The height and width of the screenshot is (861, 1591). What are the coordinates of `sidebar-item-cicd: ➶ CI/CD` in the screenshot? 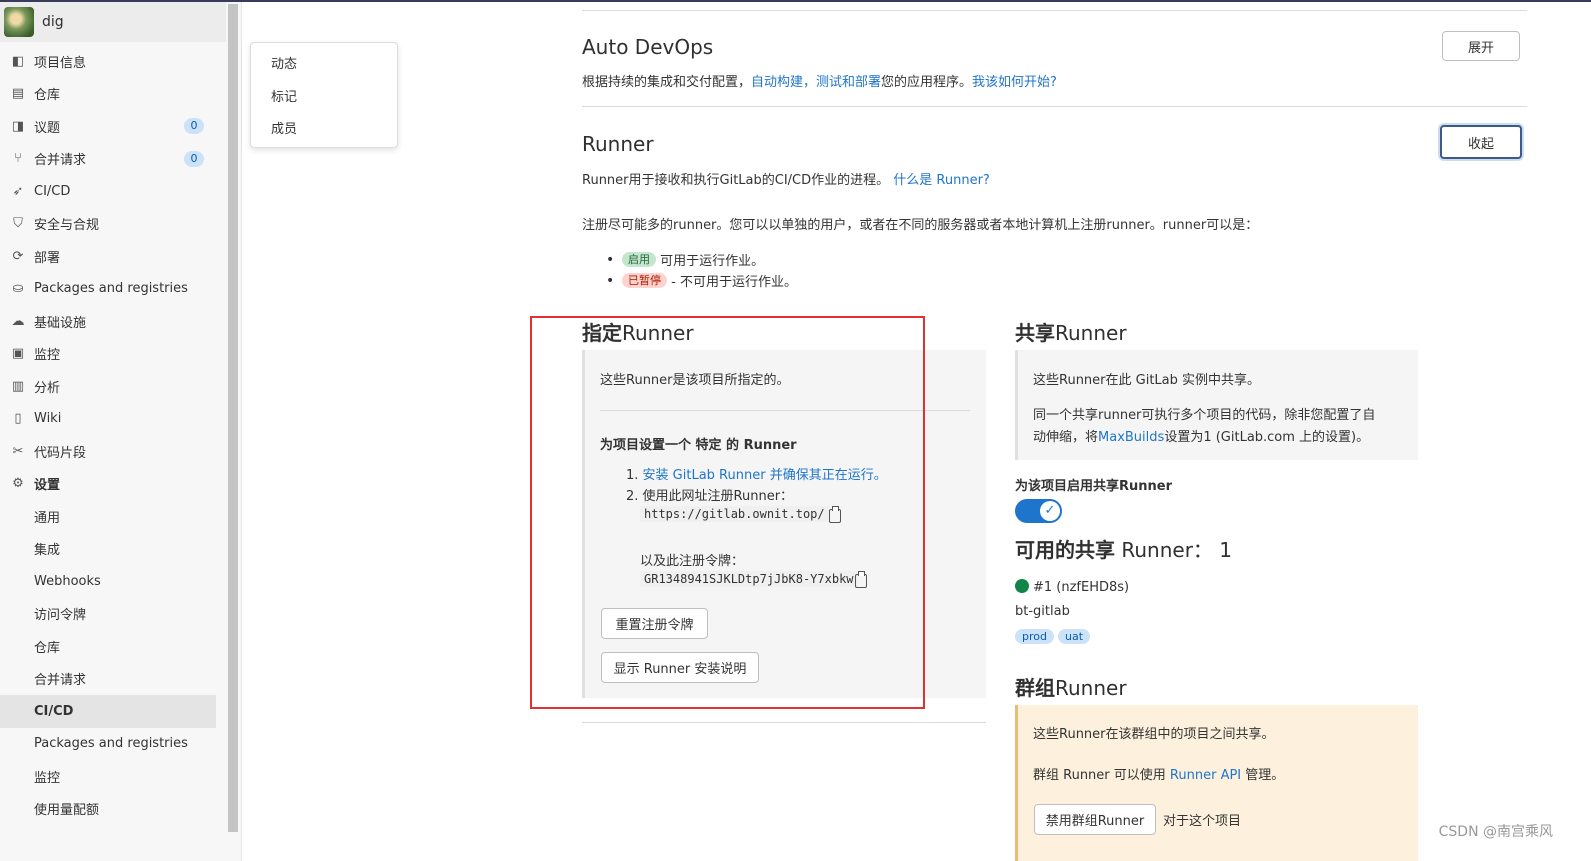 It's located at (113, 191).